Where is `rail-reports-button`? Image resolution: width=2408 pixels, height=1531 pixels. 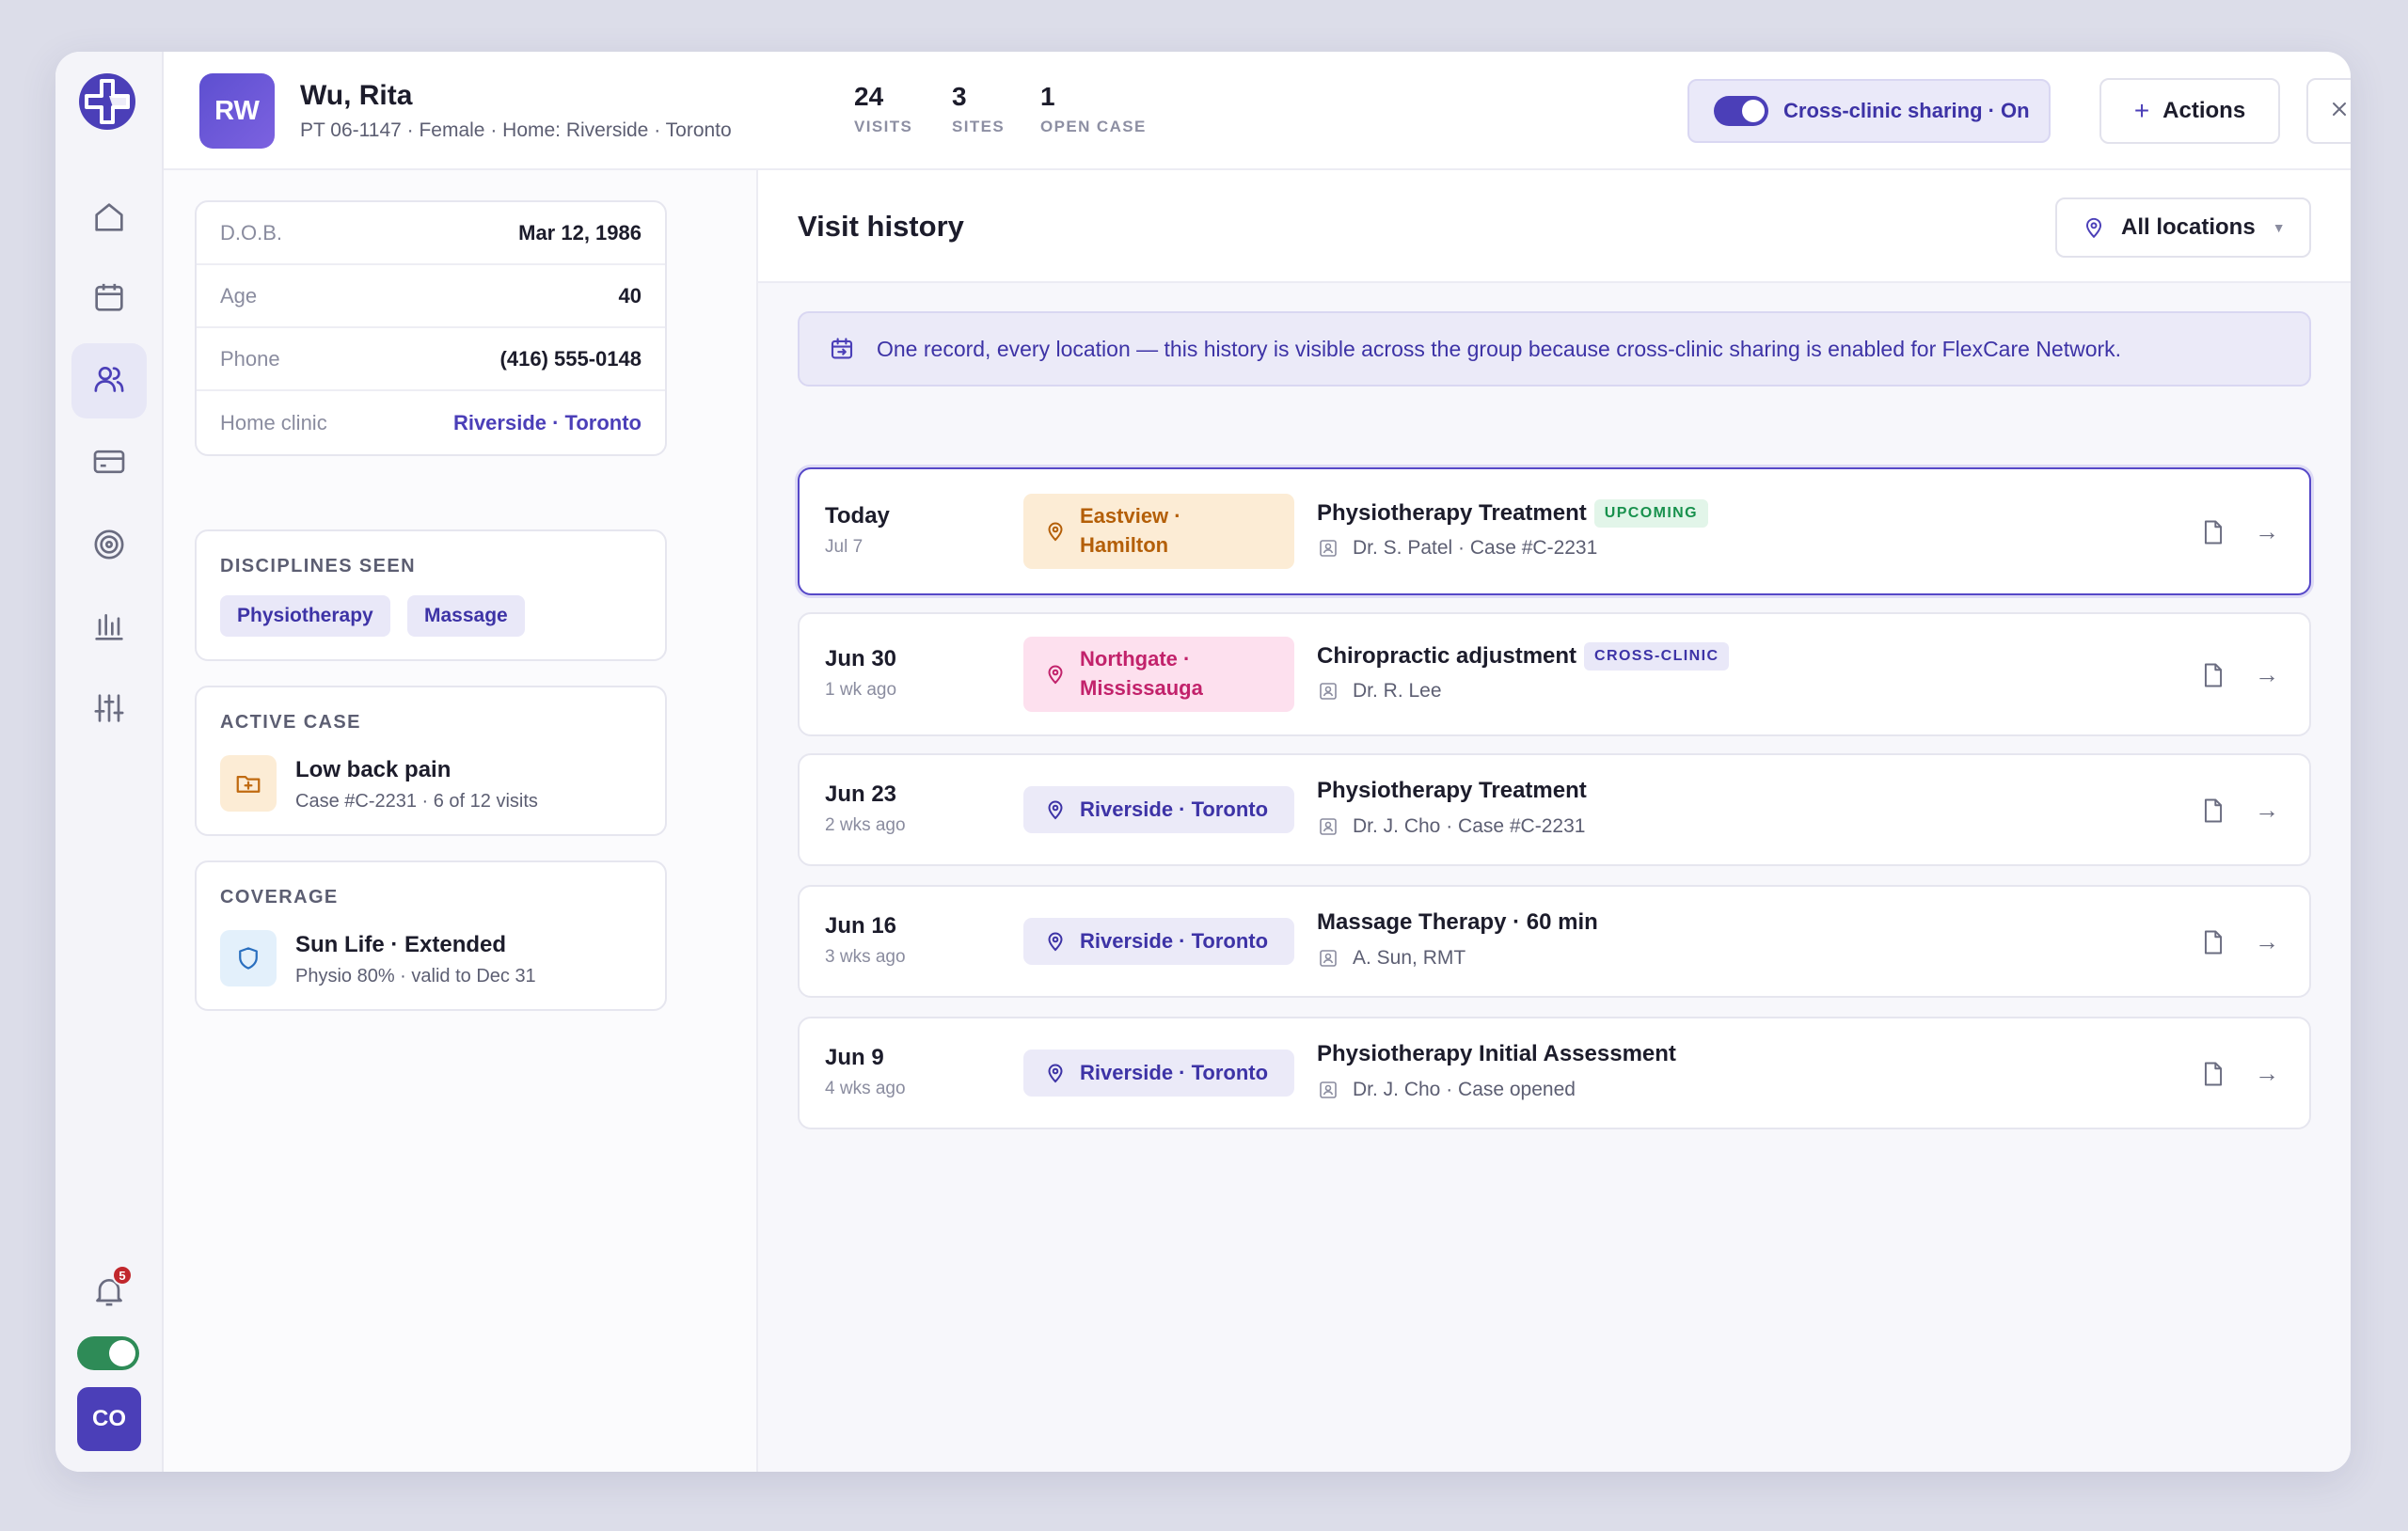
rail-reports-button is located at coordinates (109, 628).